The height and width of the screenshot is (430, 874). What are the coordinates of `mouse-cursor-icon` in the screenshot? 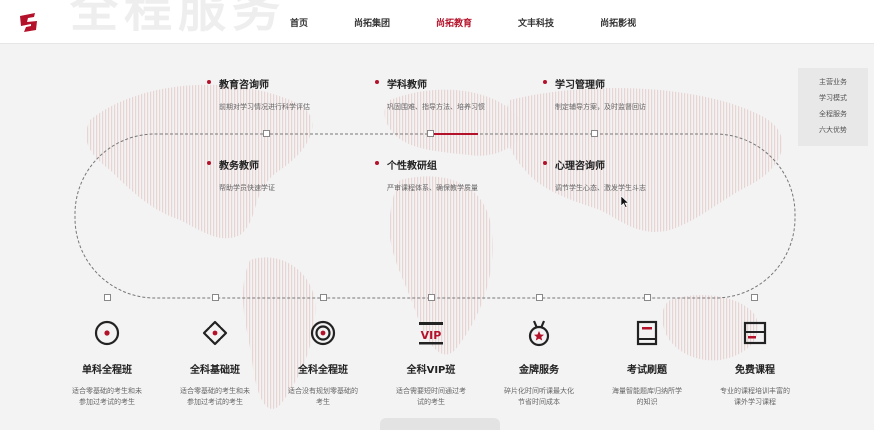 It's located at (625, 202).